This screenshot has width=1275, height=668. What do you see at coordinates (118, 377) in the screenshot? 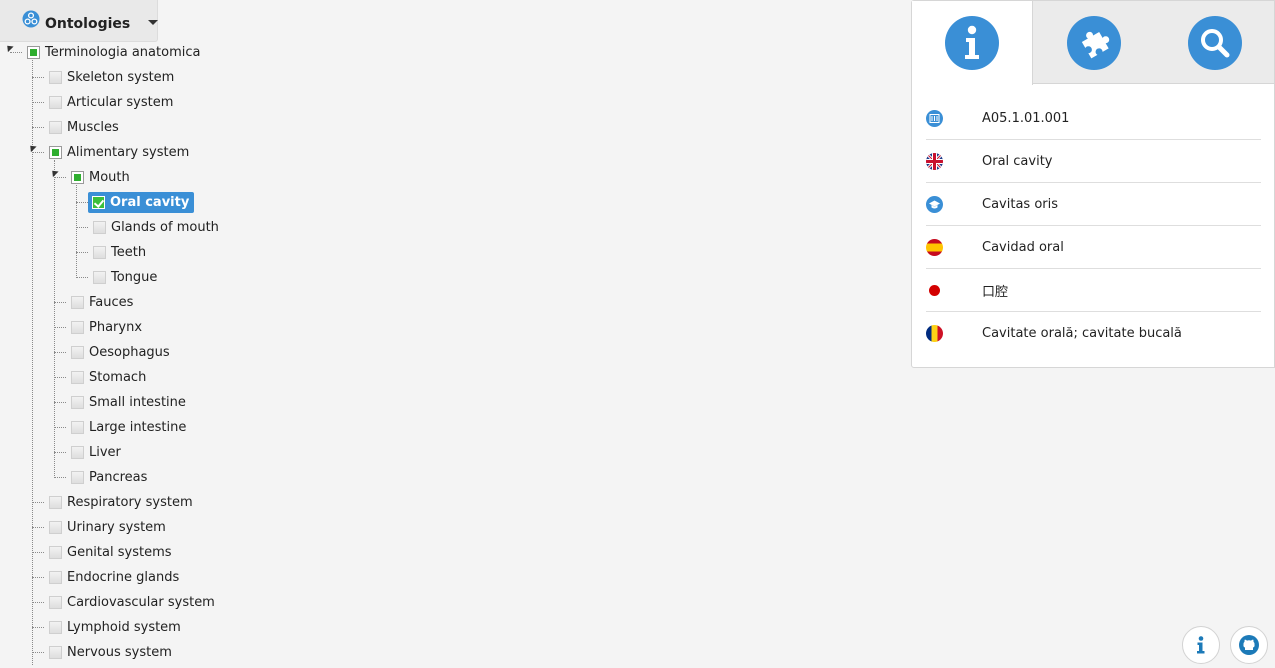
I see `tree-node-label: Stomach` at bounding box center [118, 377].